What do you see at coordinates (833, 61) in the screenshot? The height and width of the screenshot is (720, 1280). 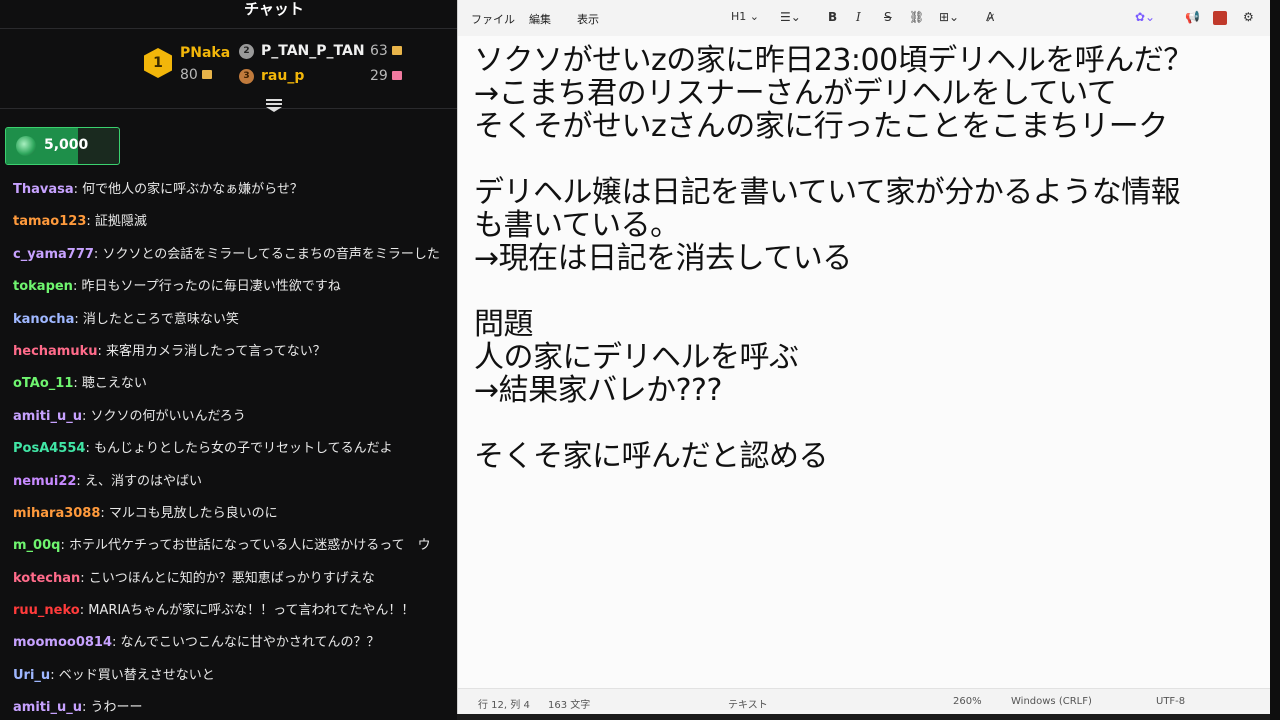 I see `editor-line: ソクソがせいzの家に昨日23:00頃デリヘルを呼んだ？` at bounding box center [833, 61].